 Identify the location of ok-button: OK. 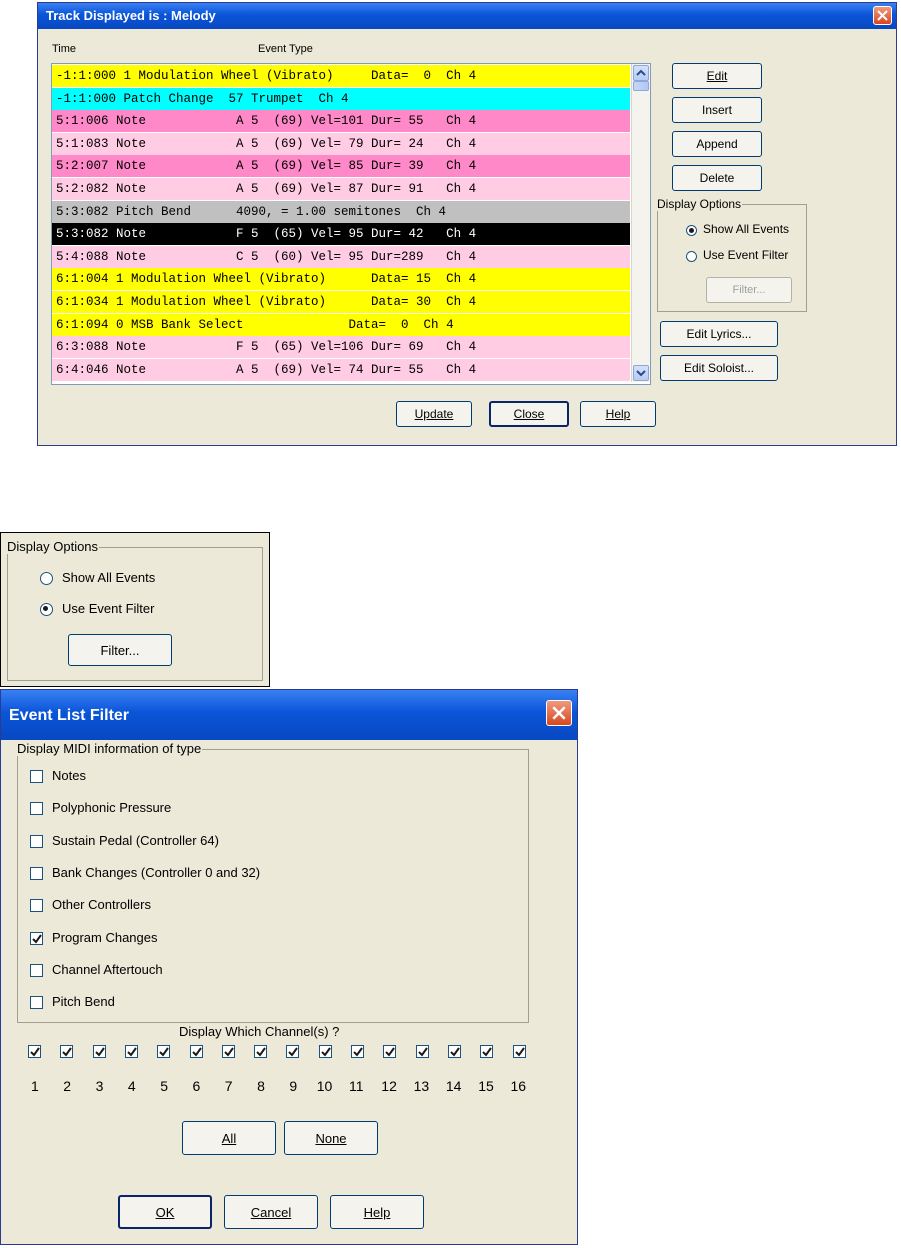
(165, 1212).